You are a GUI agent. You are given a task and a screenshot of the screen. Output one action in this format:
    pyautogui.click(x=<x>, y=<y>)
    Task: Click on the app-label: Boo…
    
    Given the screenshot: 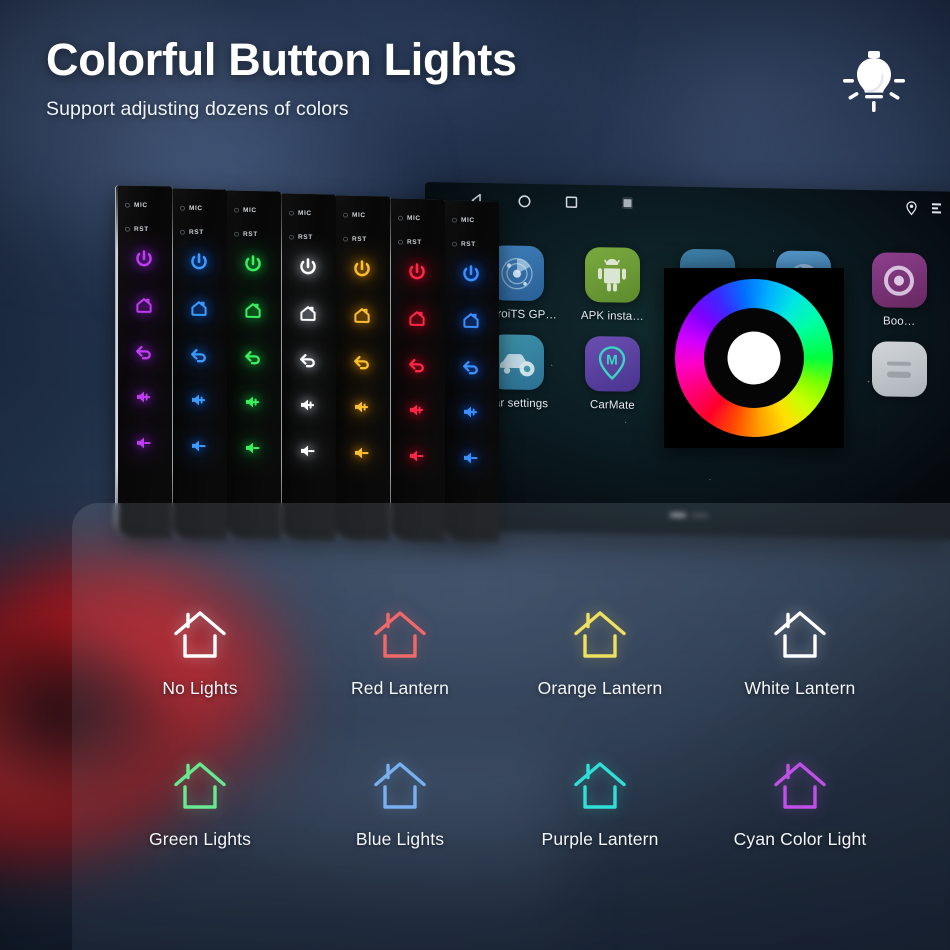 What is the action you would take?
    pyautogui.click(x=899, y=321)
    